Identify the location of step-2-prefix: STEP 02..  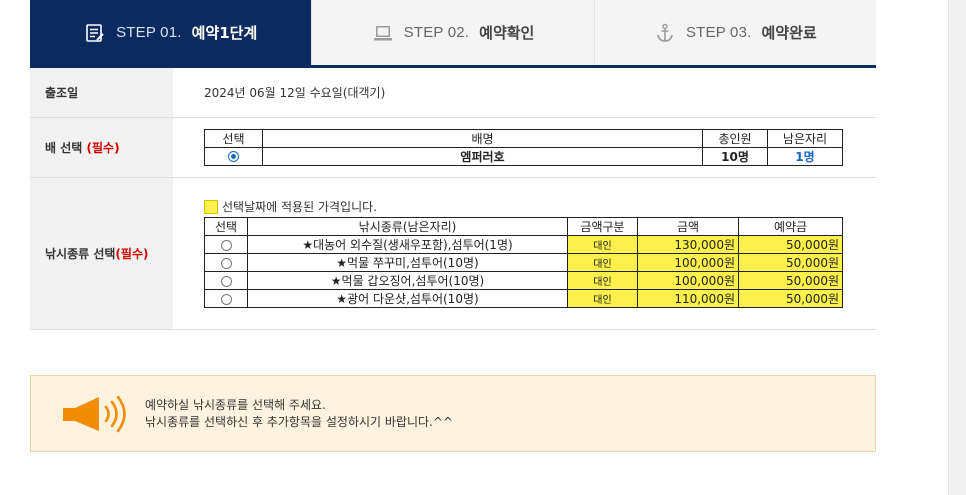
(436, 32).